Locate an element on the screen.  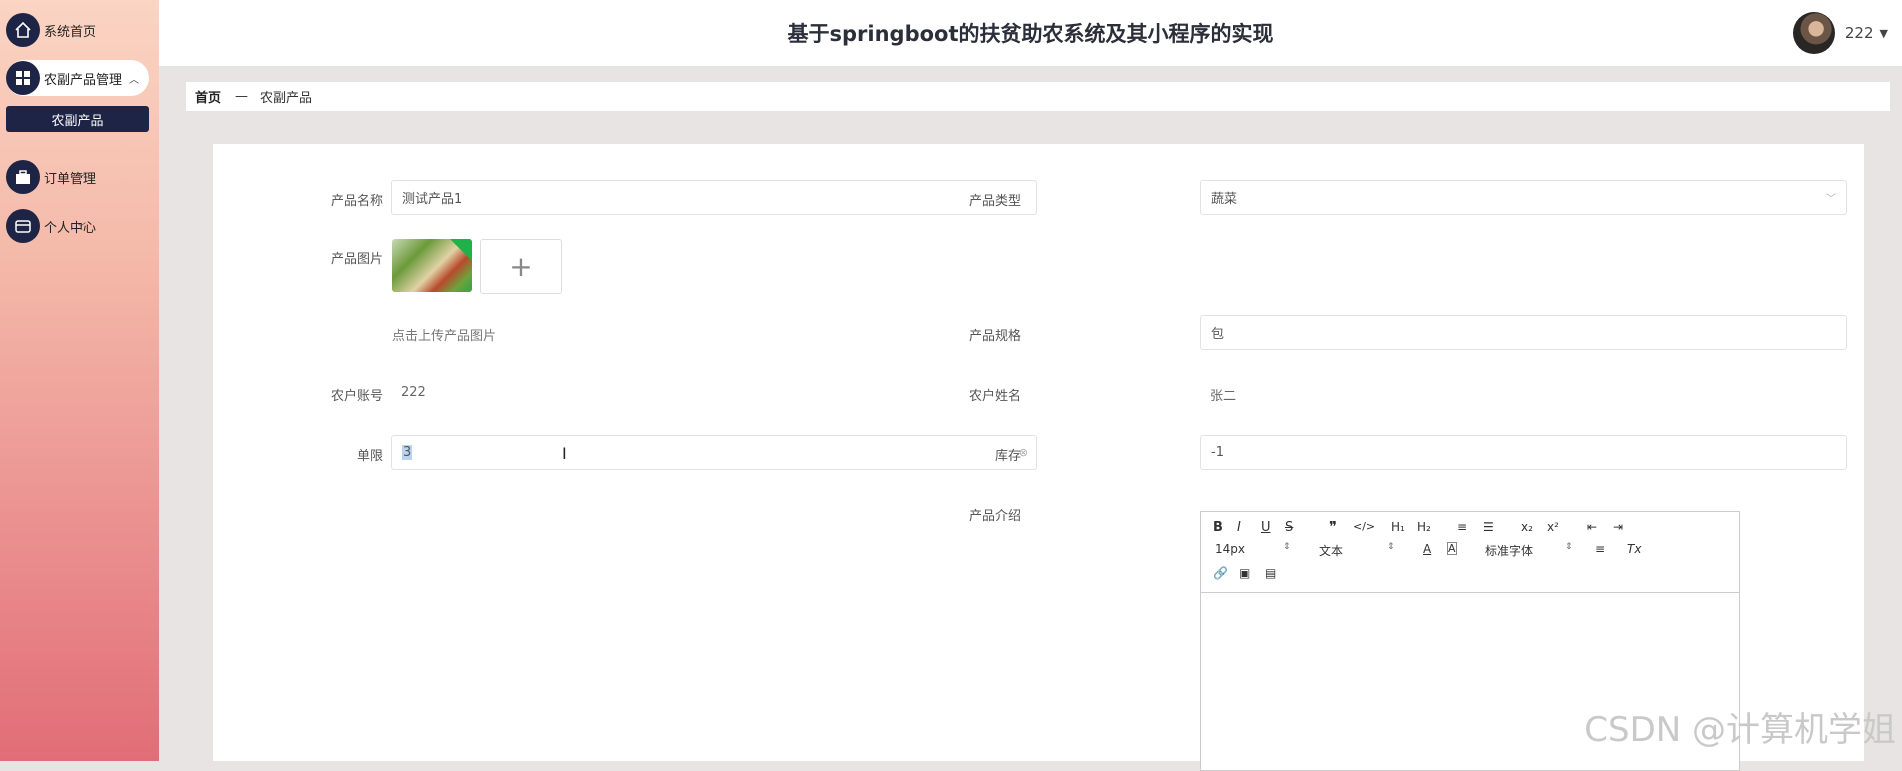
farmer-name-label: 农户姓名 is located at coordinates (994, 396).